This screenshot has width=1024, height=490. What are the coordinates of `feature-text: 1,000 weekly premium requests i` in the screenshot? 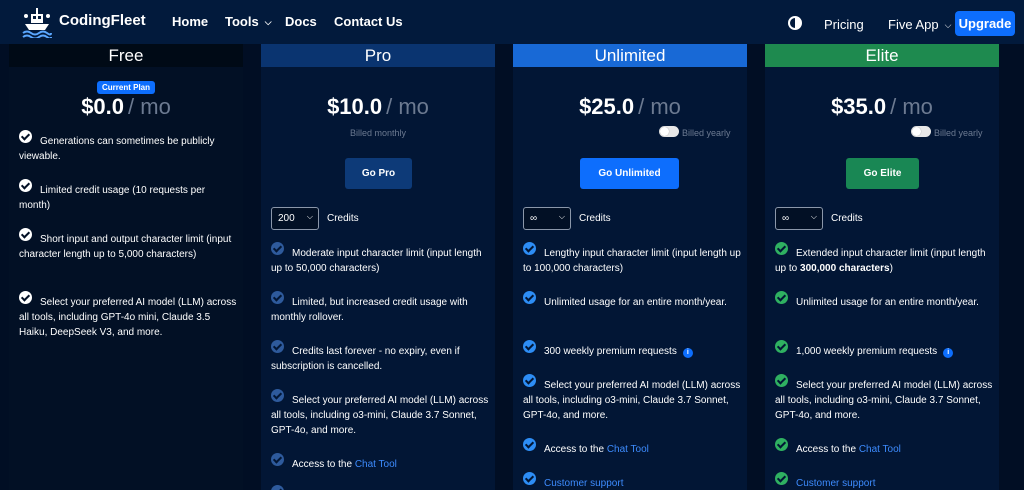 It's located at (884, 351).